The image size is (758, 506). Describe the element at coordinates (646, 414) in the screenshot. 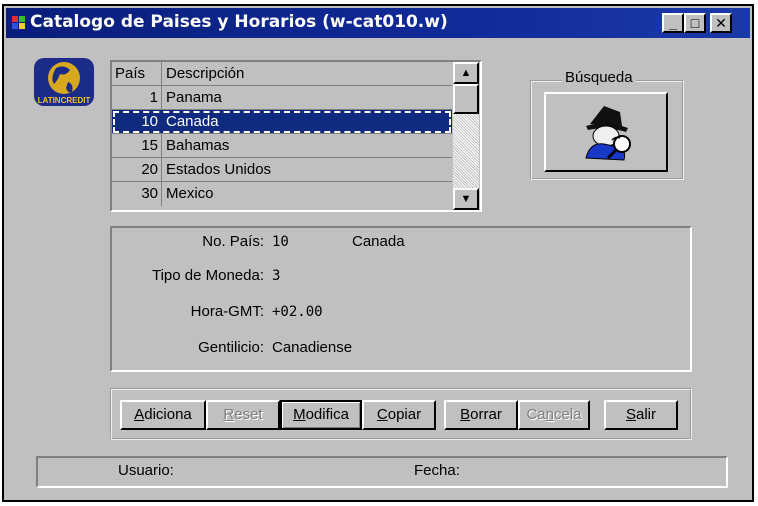

I see `salir-label: alir` at that location.